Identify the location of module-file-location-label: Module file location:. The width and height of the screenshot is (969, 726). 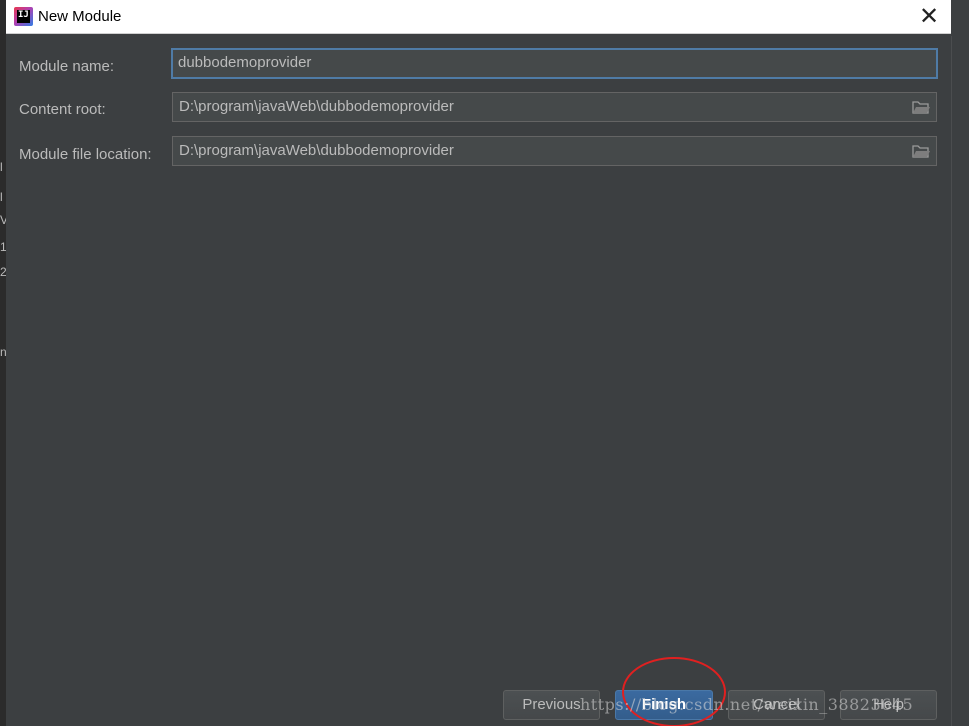
(85, 154).